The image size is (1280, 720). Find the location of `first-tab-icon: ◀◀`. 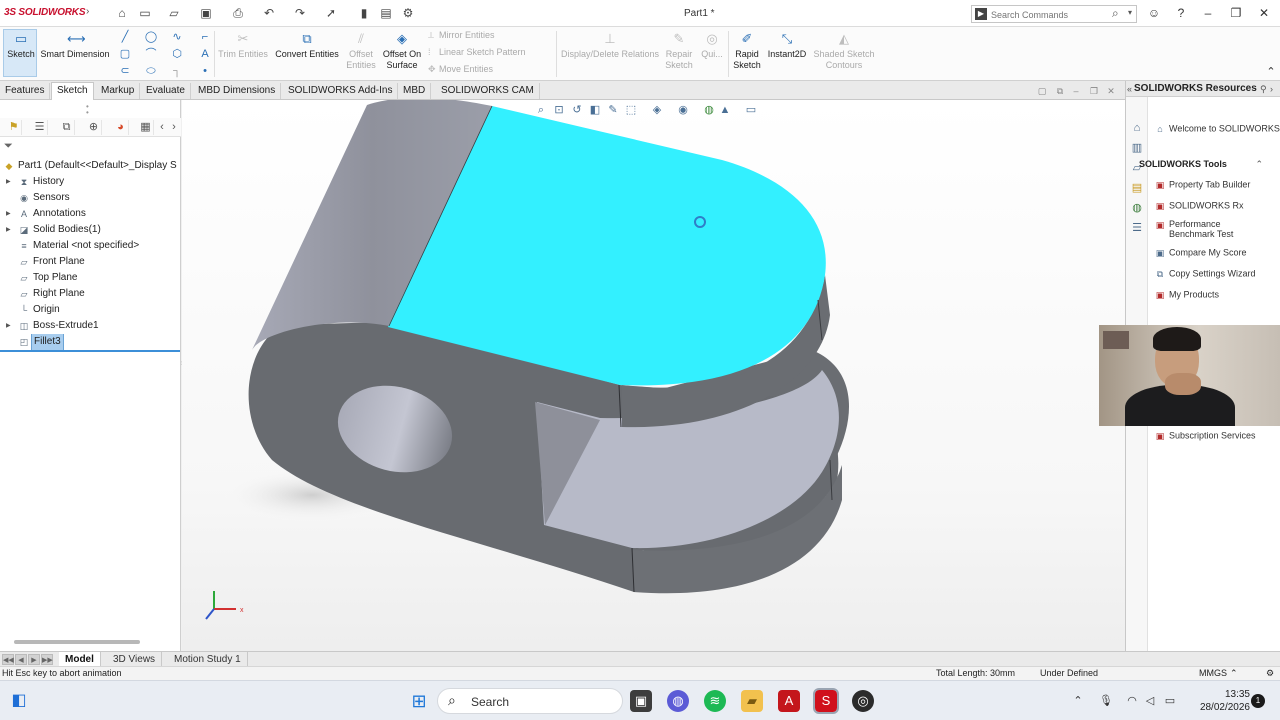

first-tab-icon: ◀◀ is located at coordinates (8, 659).